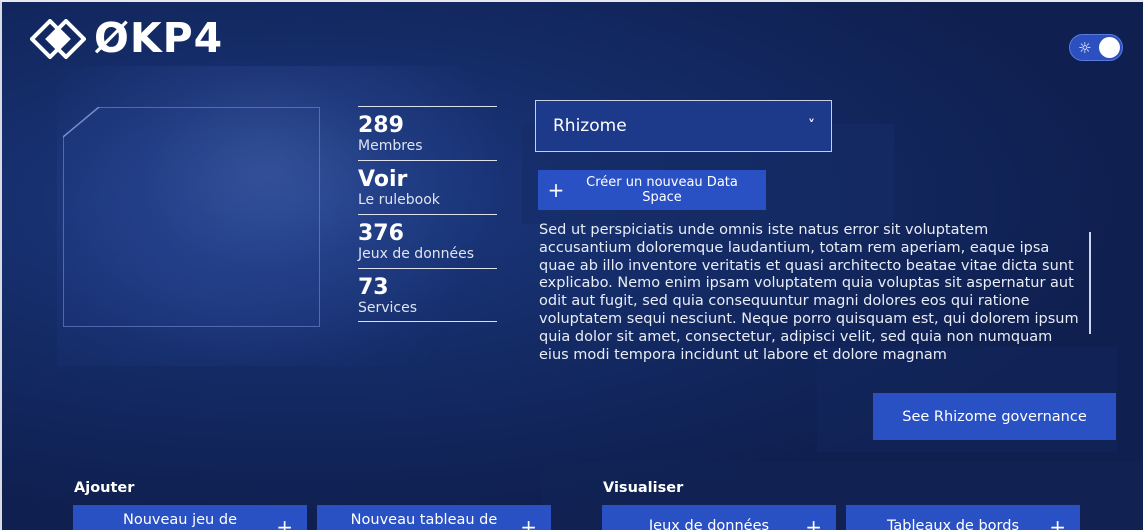 The height and width of the screenshot is (530, 1143). I want to click on create-dataspace-button: + Créer un nouveau Data Space, so click(652, 190).